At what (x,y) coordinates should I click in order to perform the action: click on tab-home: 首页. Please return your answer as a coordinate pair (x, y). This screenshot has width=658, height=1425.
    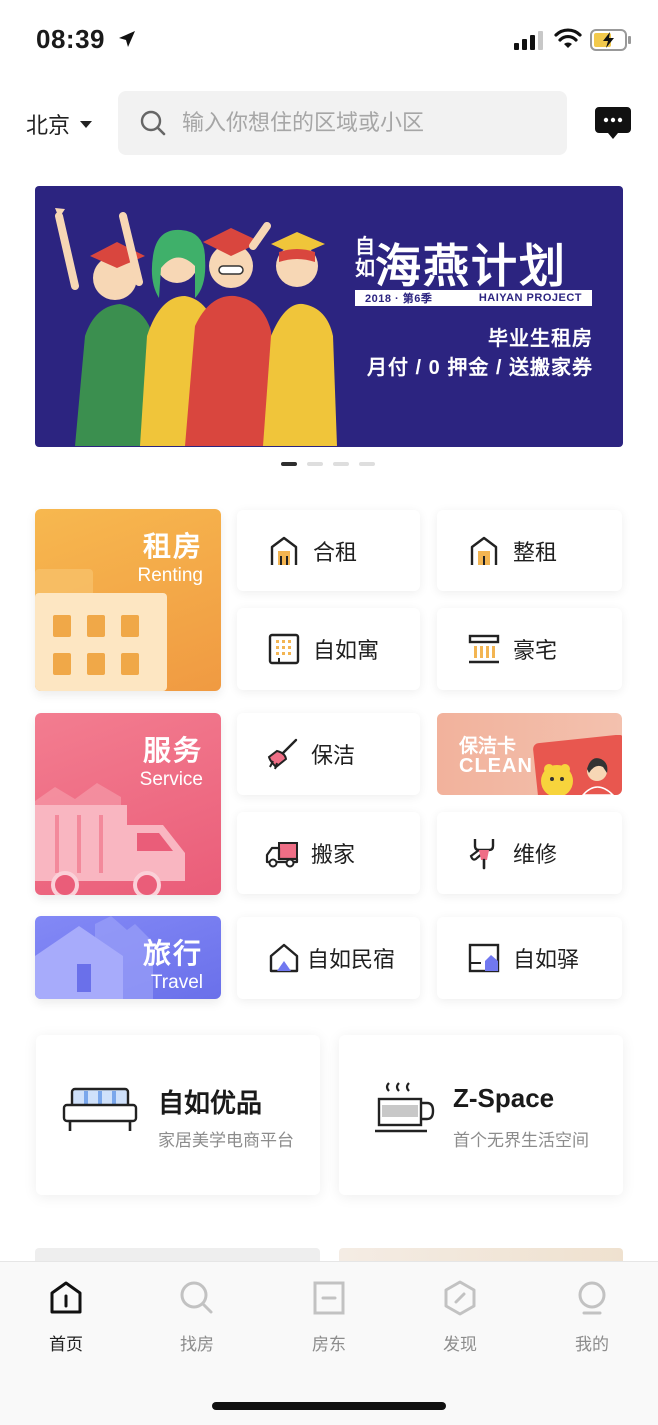
    Looking at the image, I should click on (66, 1317).